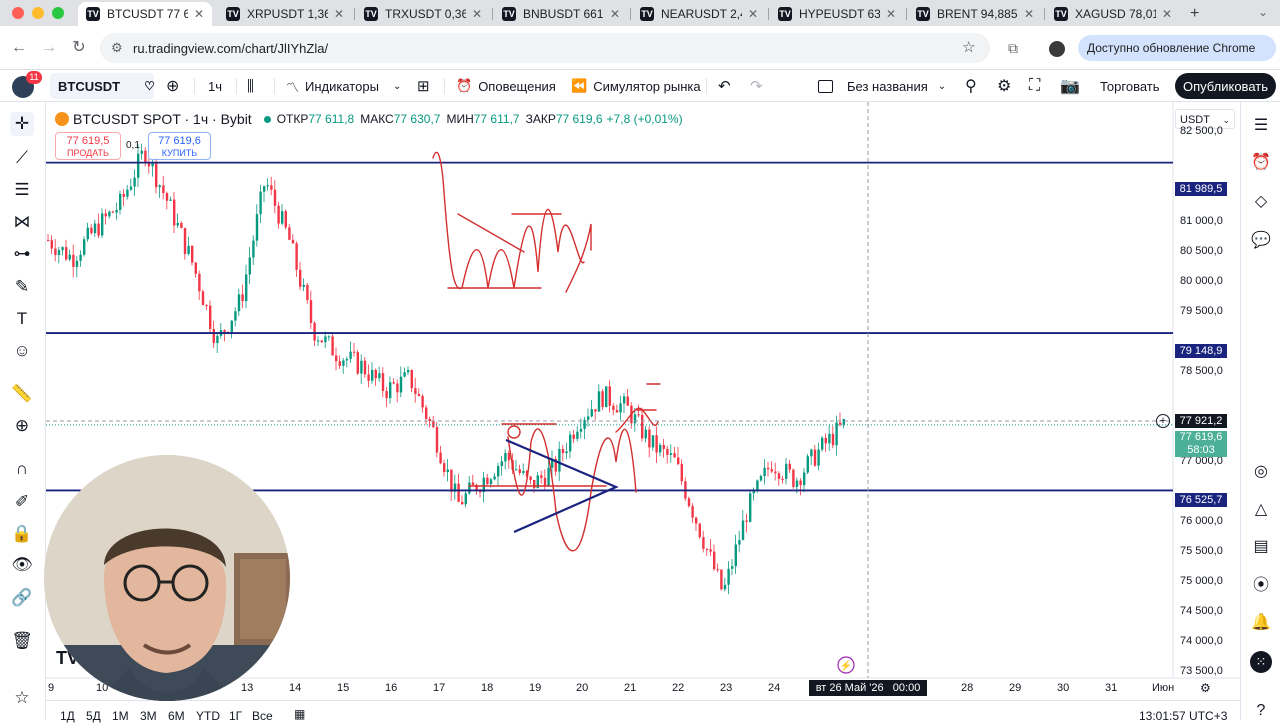  What do you see at coordinates (975, 14) in the screenshot?
I see `browser-tab-brent: TV BRENT 94,885 ✕` at bounding box center [975, 14].